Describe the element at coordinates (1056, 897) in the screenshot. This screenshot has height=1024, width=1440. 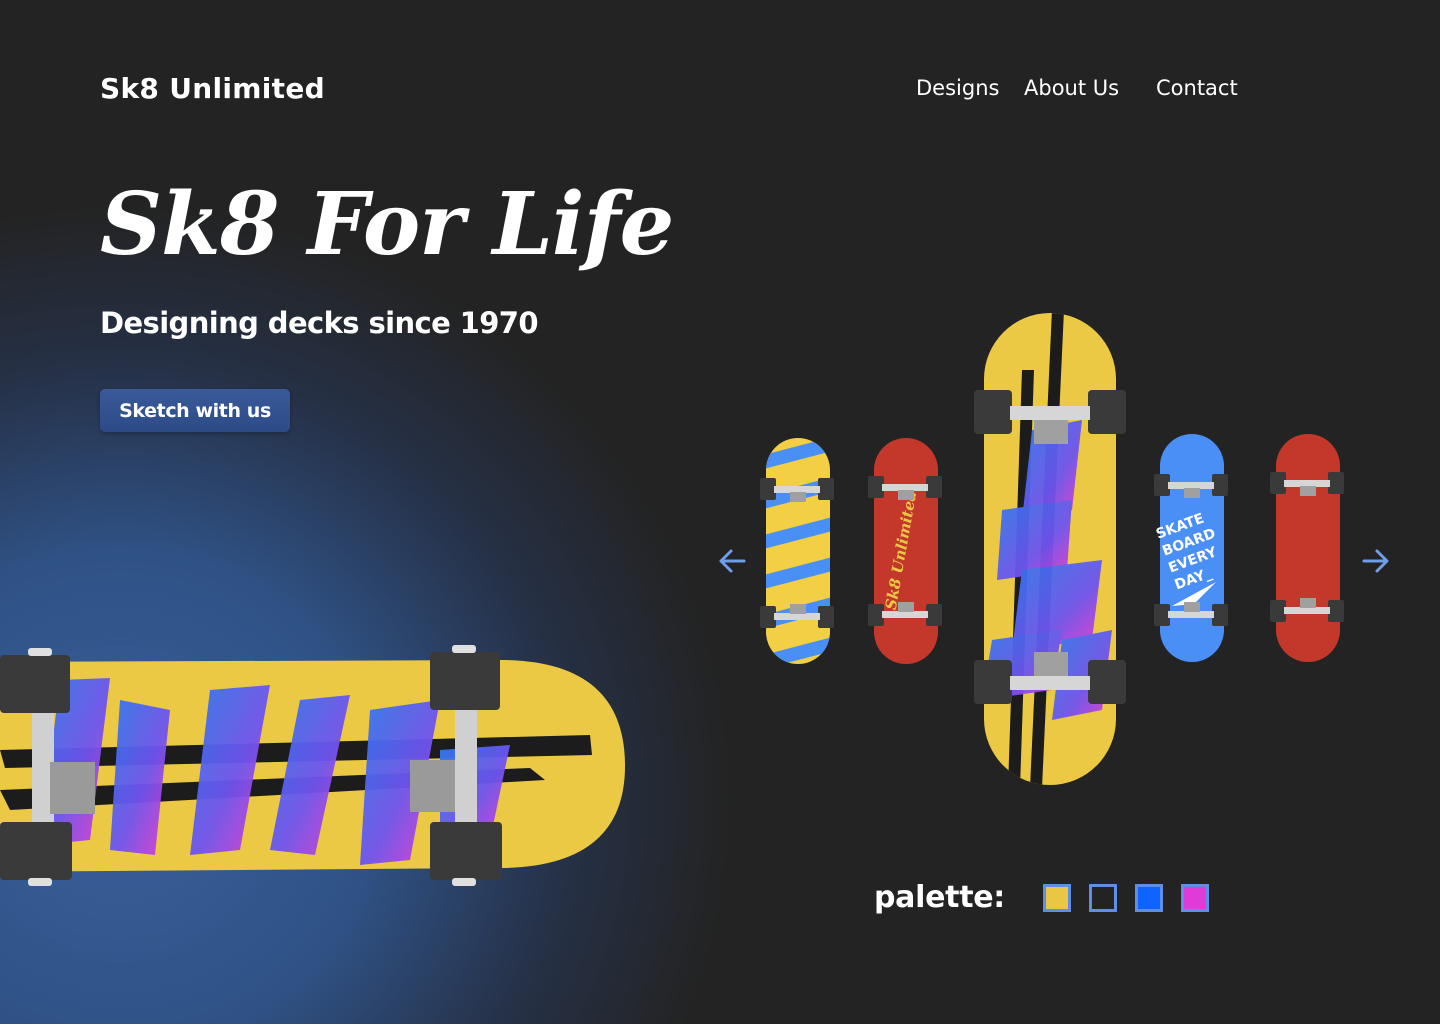
I see `swatch-yellow` at that location.